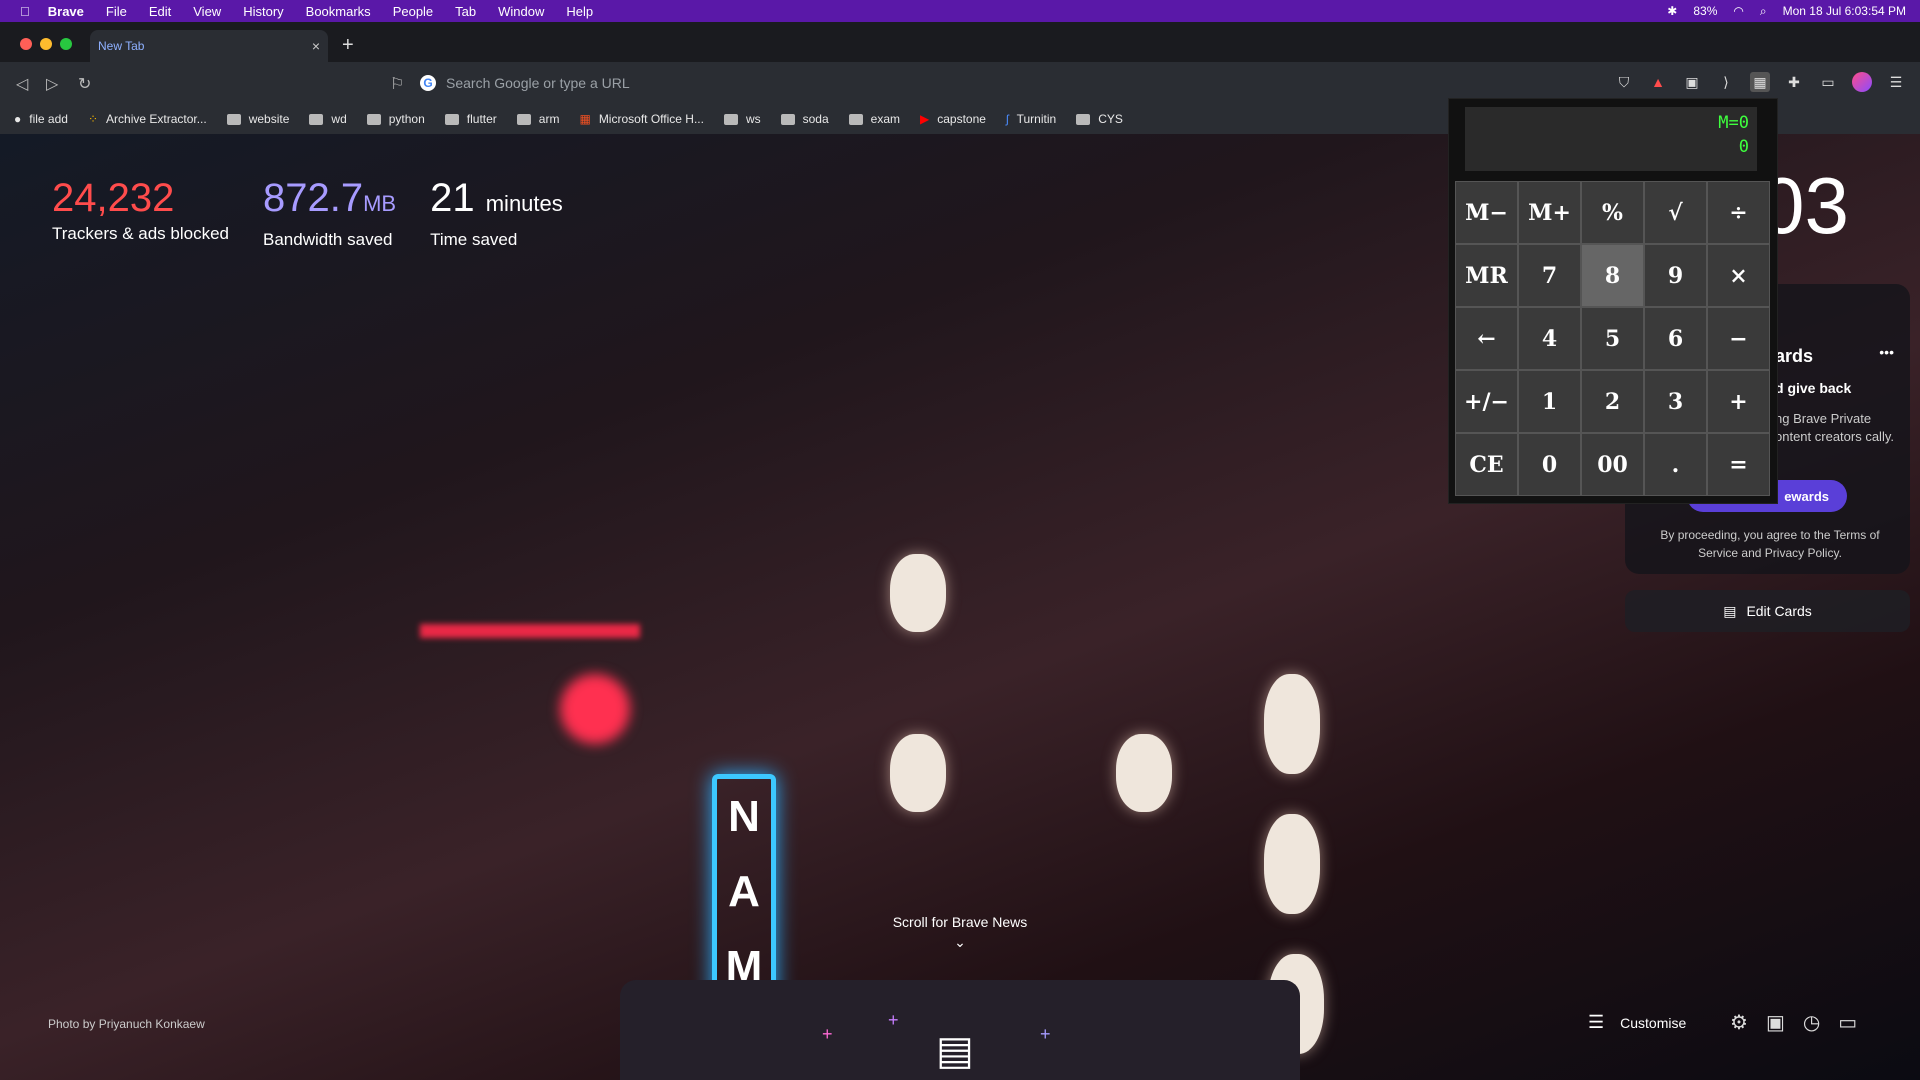 The height and width of the screenshot is (1080, 1920). Describe the element at coordinates (1675, 401) in the screenshot. I see `key-3: 3` at that location.